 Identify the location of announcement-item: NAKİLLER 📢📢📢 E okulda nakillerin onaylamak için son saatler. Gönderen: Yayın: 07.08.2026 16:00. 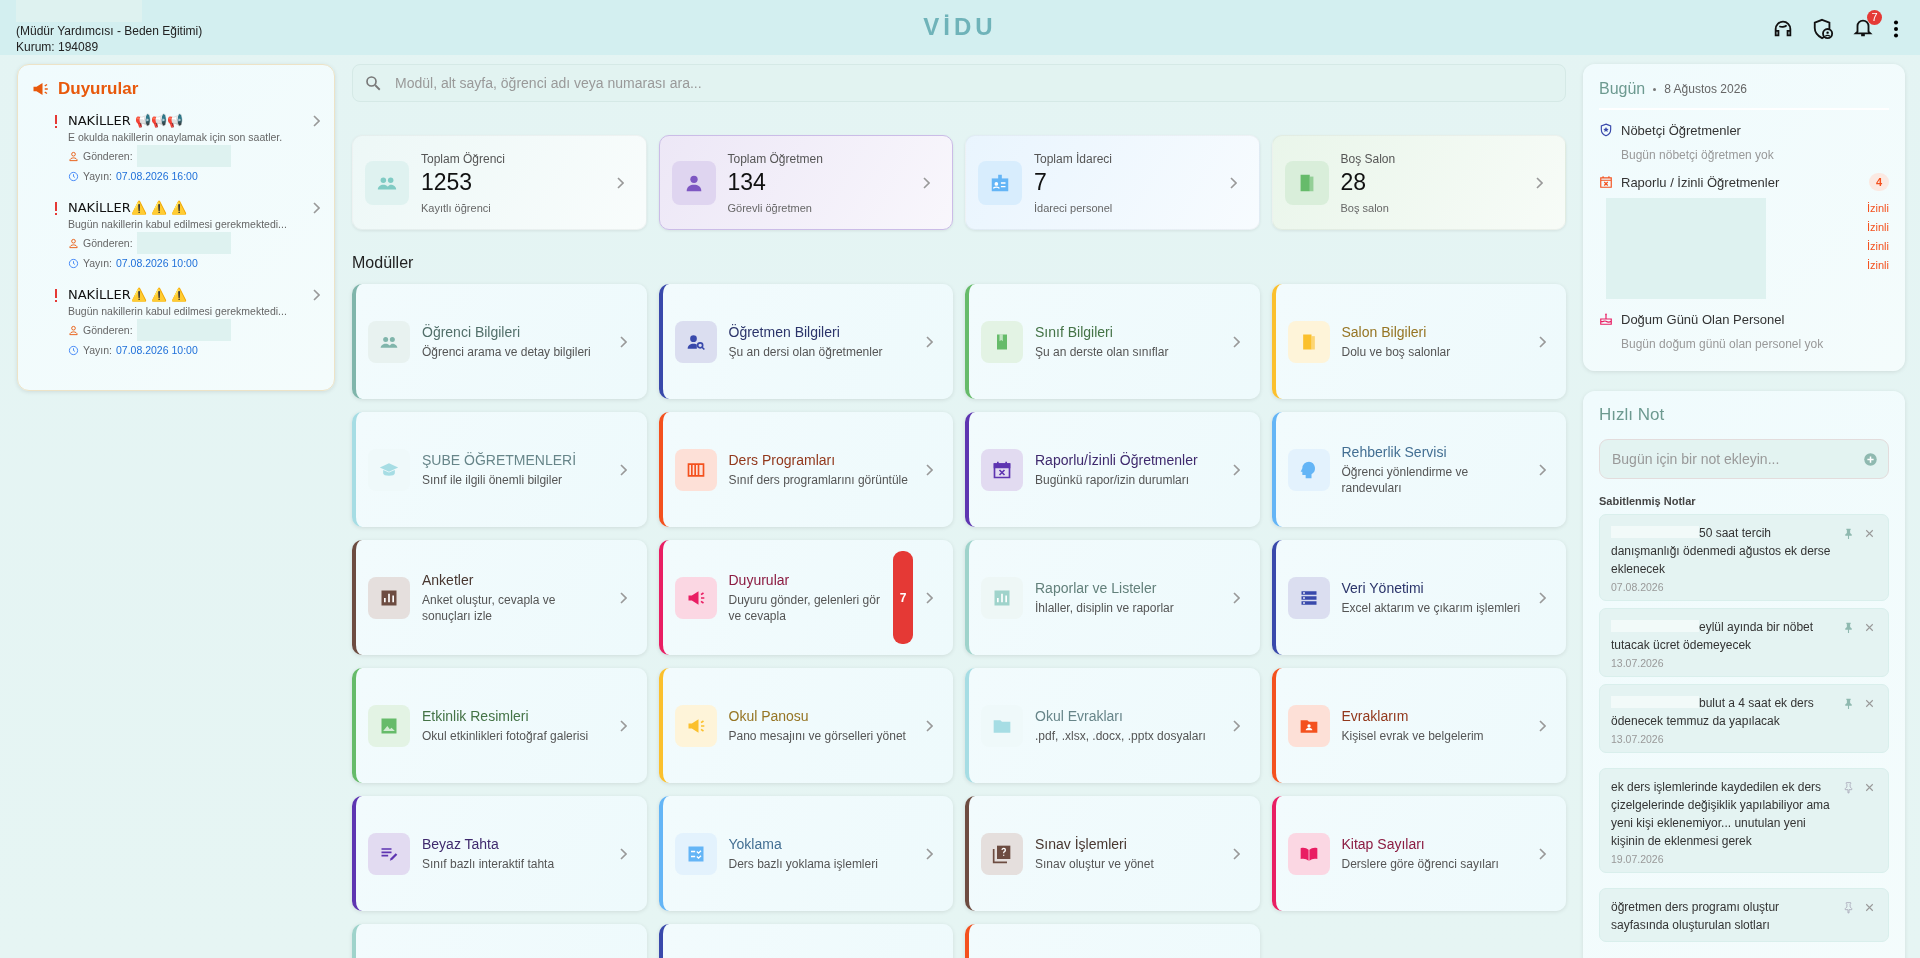
(187, 149).